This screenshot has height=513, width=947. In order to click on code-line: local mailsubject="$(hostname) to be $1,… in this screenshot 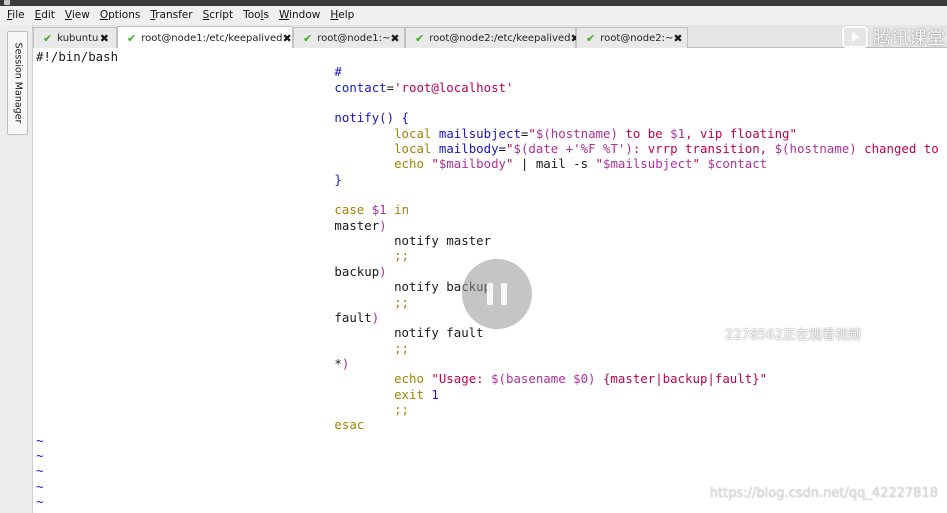, I will do `click(491, 133)`.